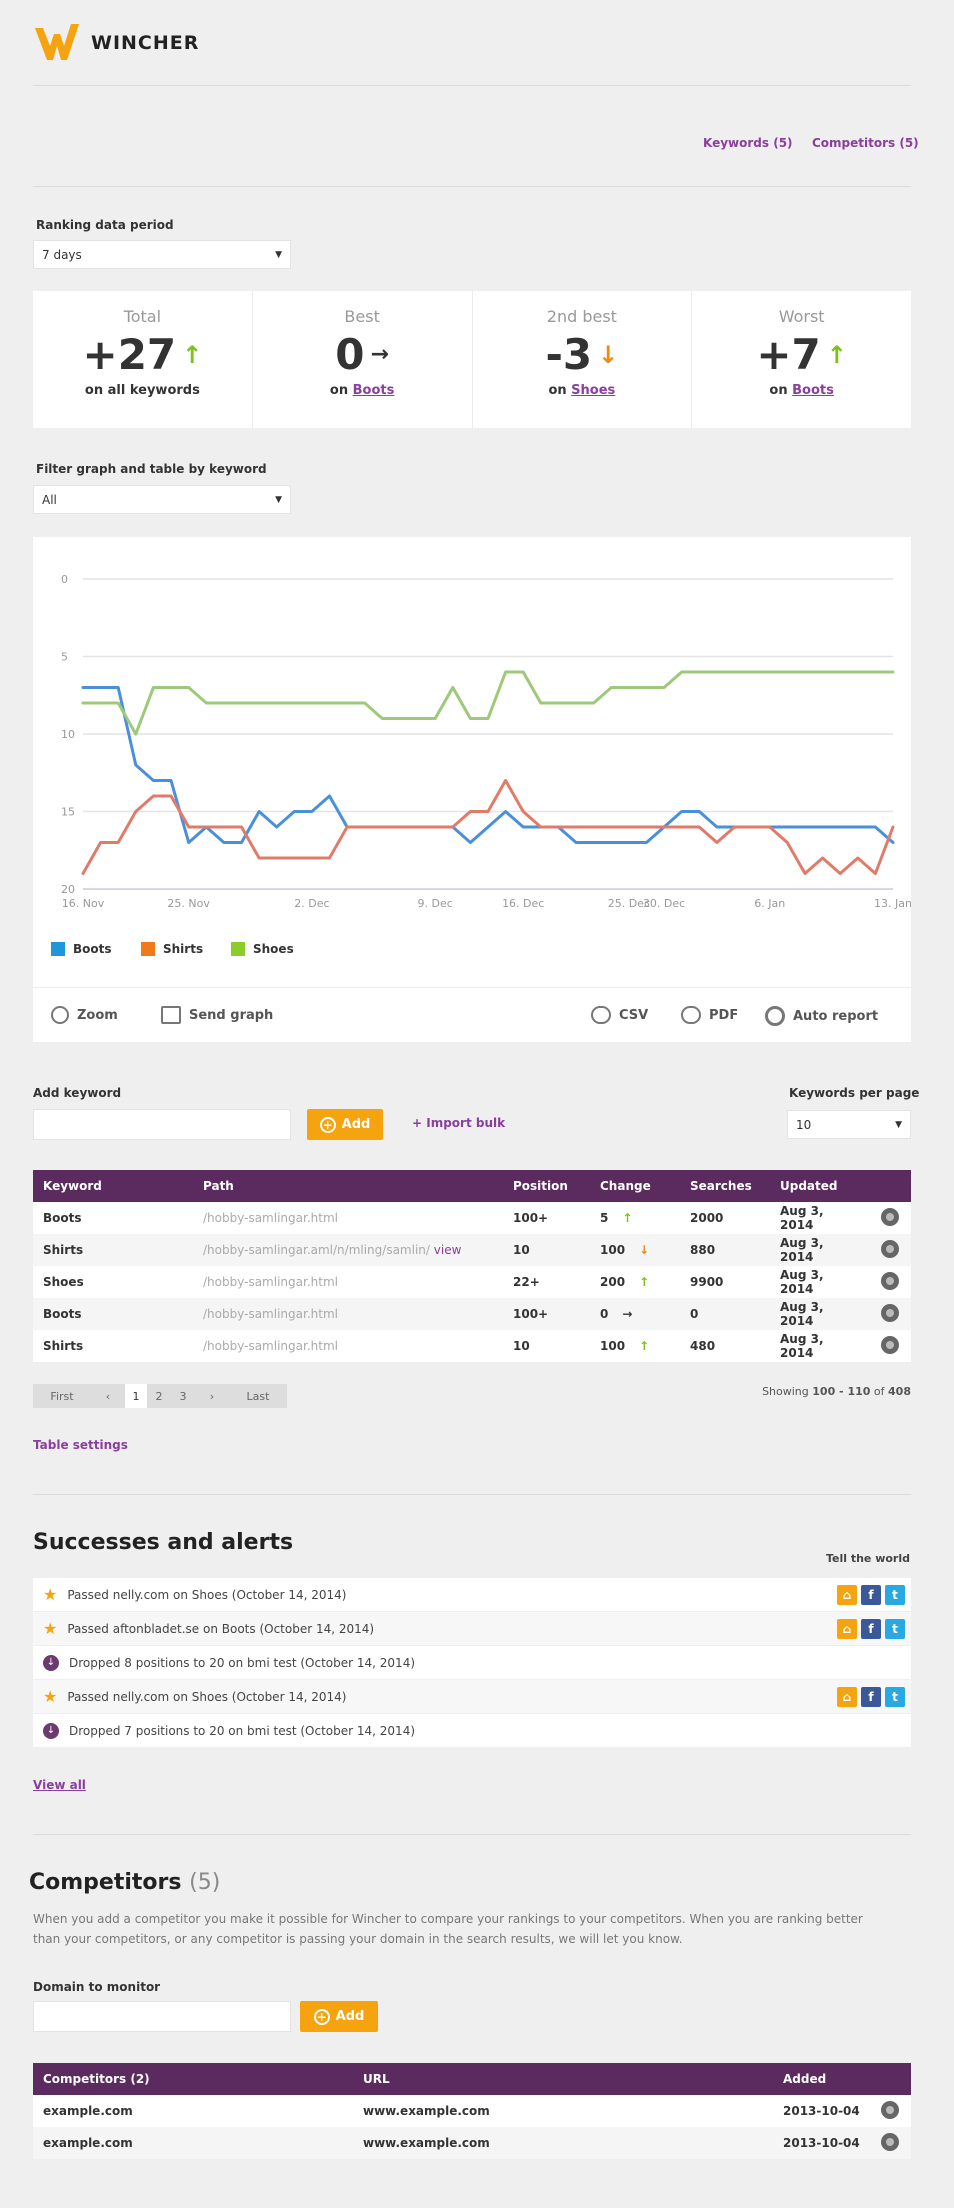 This screenshot has height=2208, width=954. What do you see at coordinates (849, 1124) in the screenshot?
I see `per-page-select: 10 ▼` at bounding box center [849, 1124].